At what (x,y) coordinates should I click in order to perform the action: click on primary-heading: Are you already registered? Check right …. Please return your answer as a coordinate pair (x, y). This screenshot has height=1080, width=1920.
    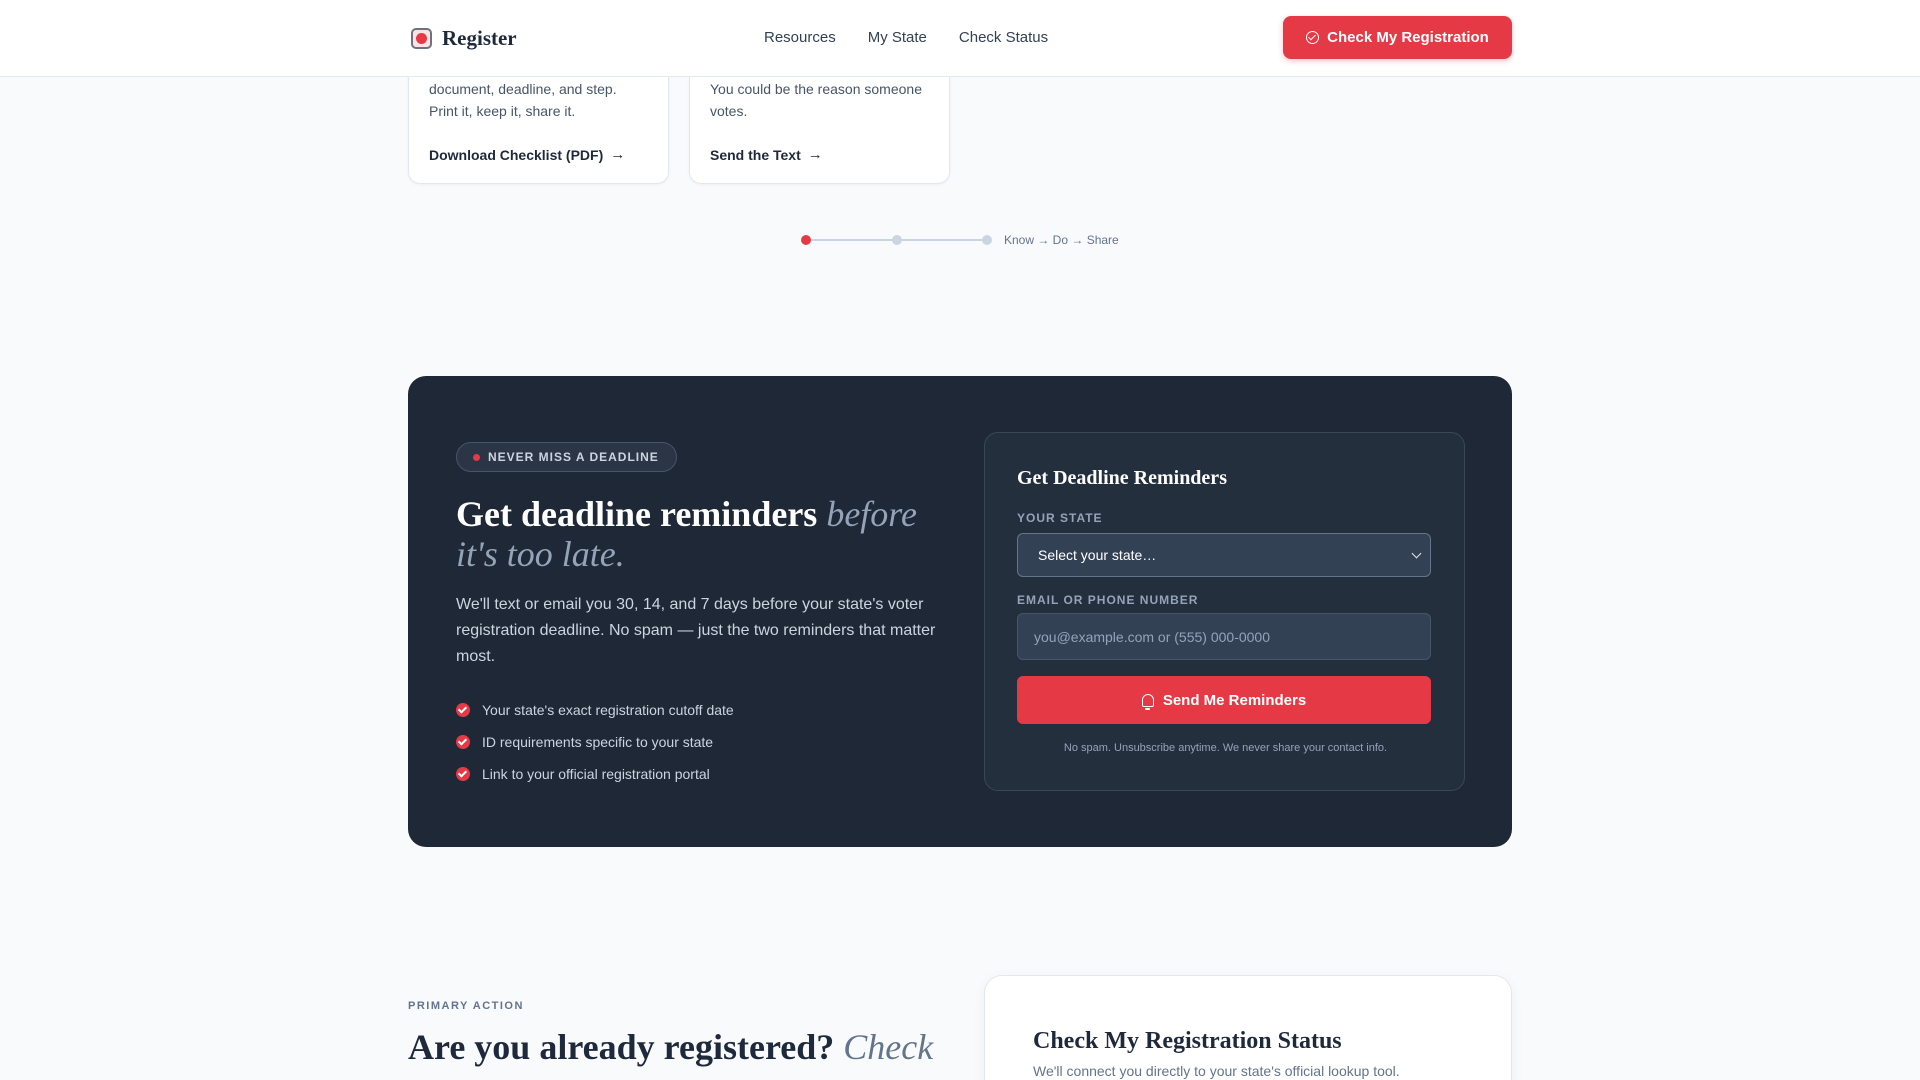
    Looking at the image, I should click on (688, 1052).